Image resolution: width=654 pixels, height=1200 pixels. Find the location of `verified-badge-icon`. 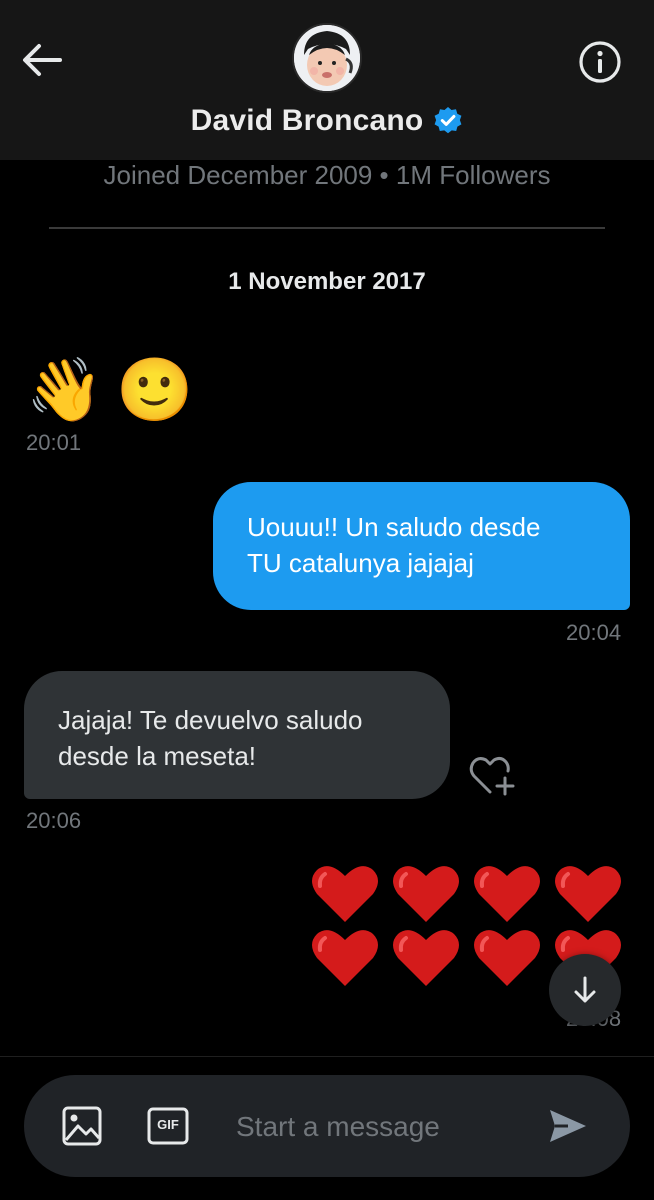

verified-badge-icon is located at coordinates (448, 121).